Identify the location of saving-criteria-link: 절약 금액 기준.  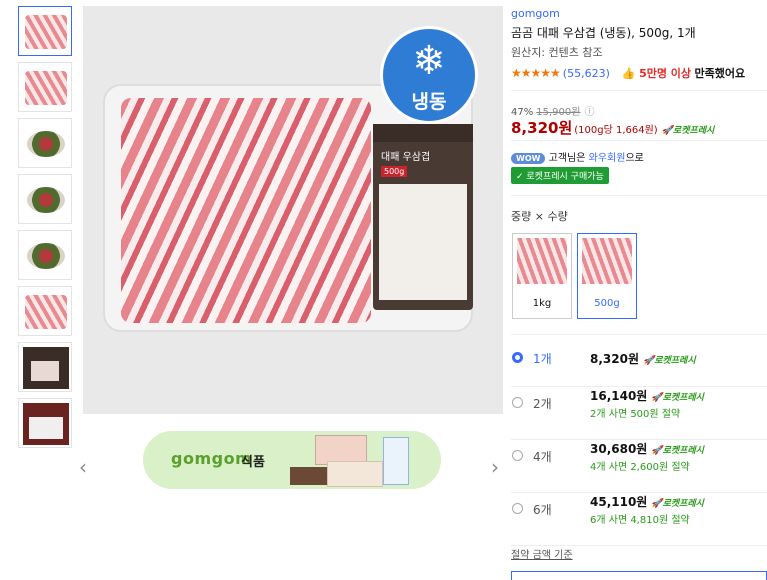
(542, 553).